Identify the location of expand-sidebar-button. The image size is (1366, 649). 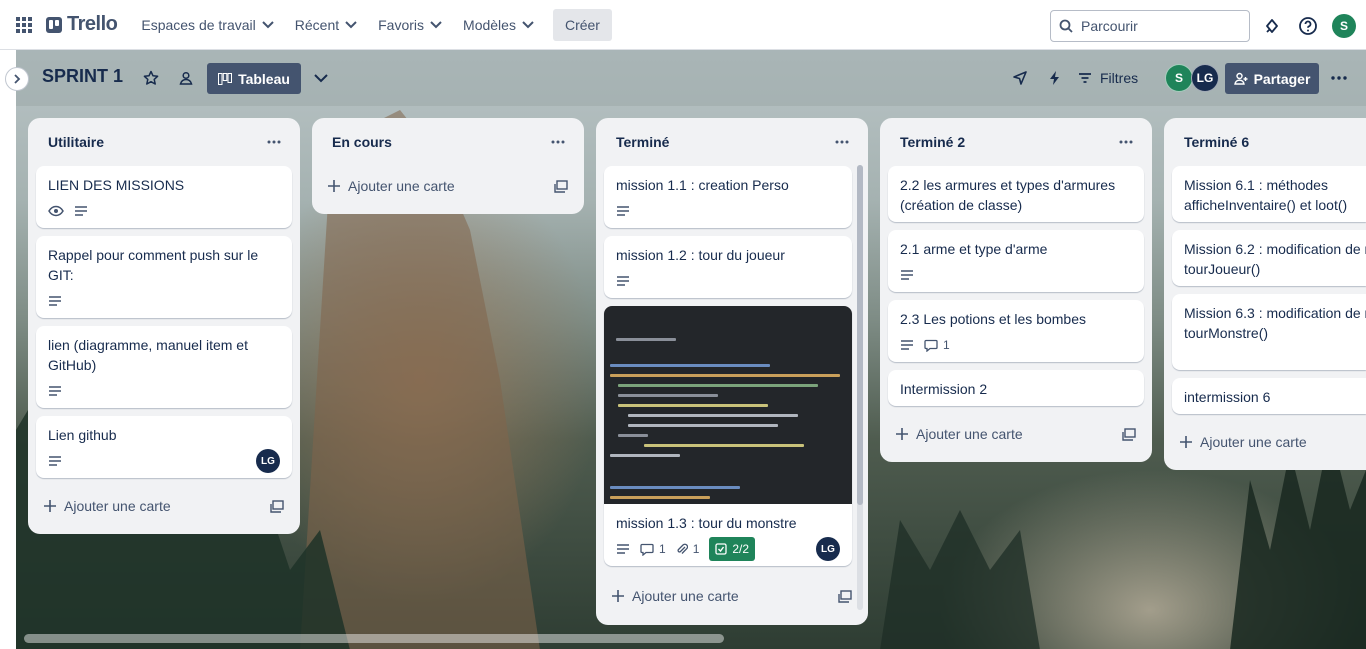
(17, 79).